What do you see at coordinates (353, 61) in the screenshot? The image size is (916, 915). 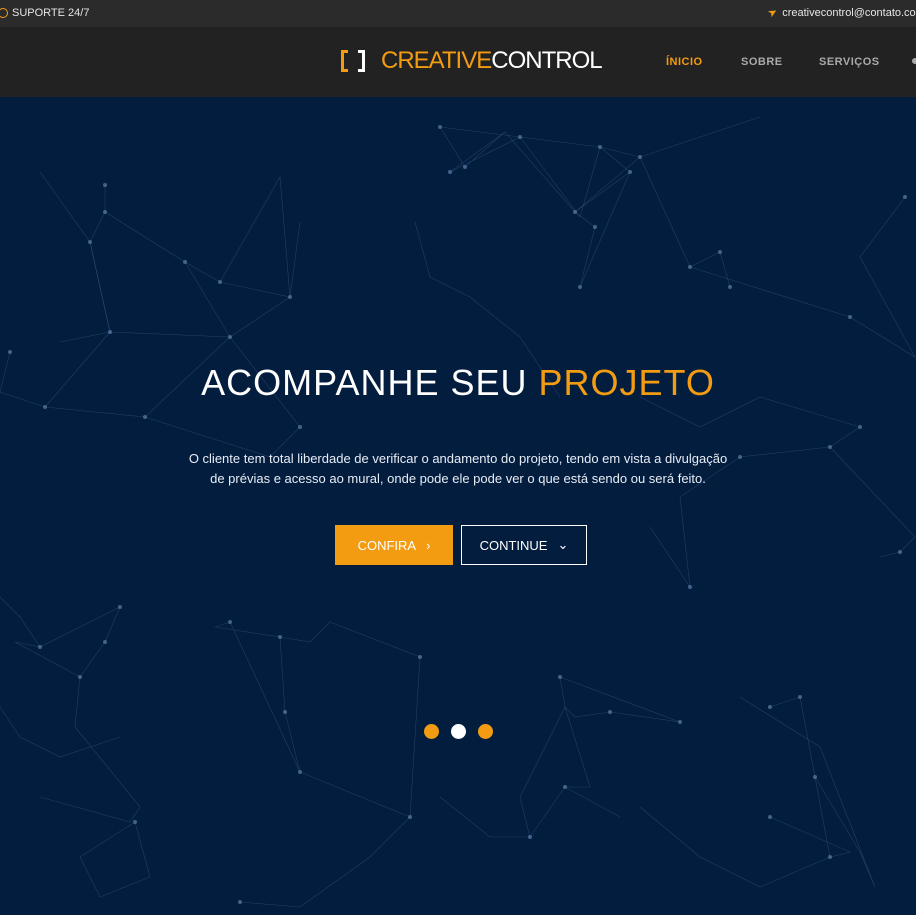 I see `bracket-logo-icon` at bounding box center [353, 61].